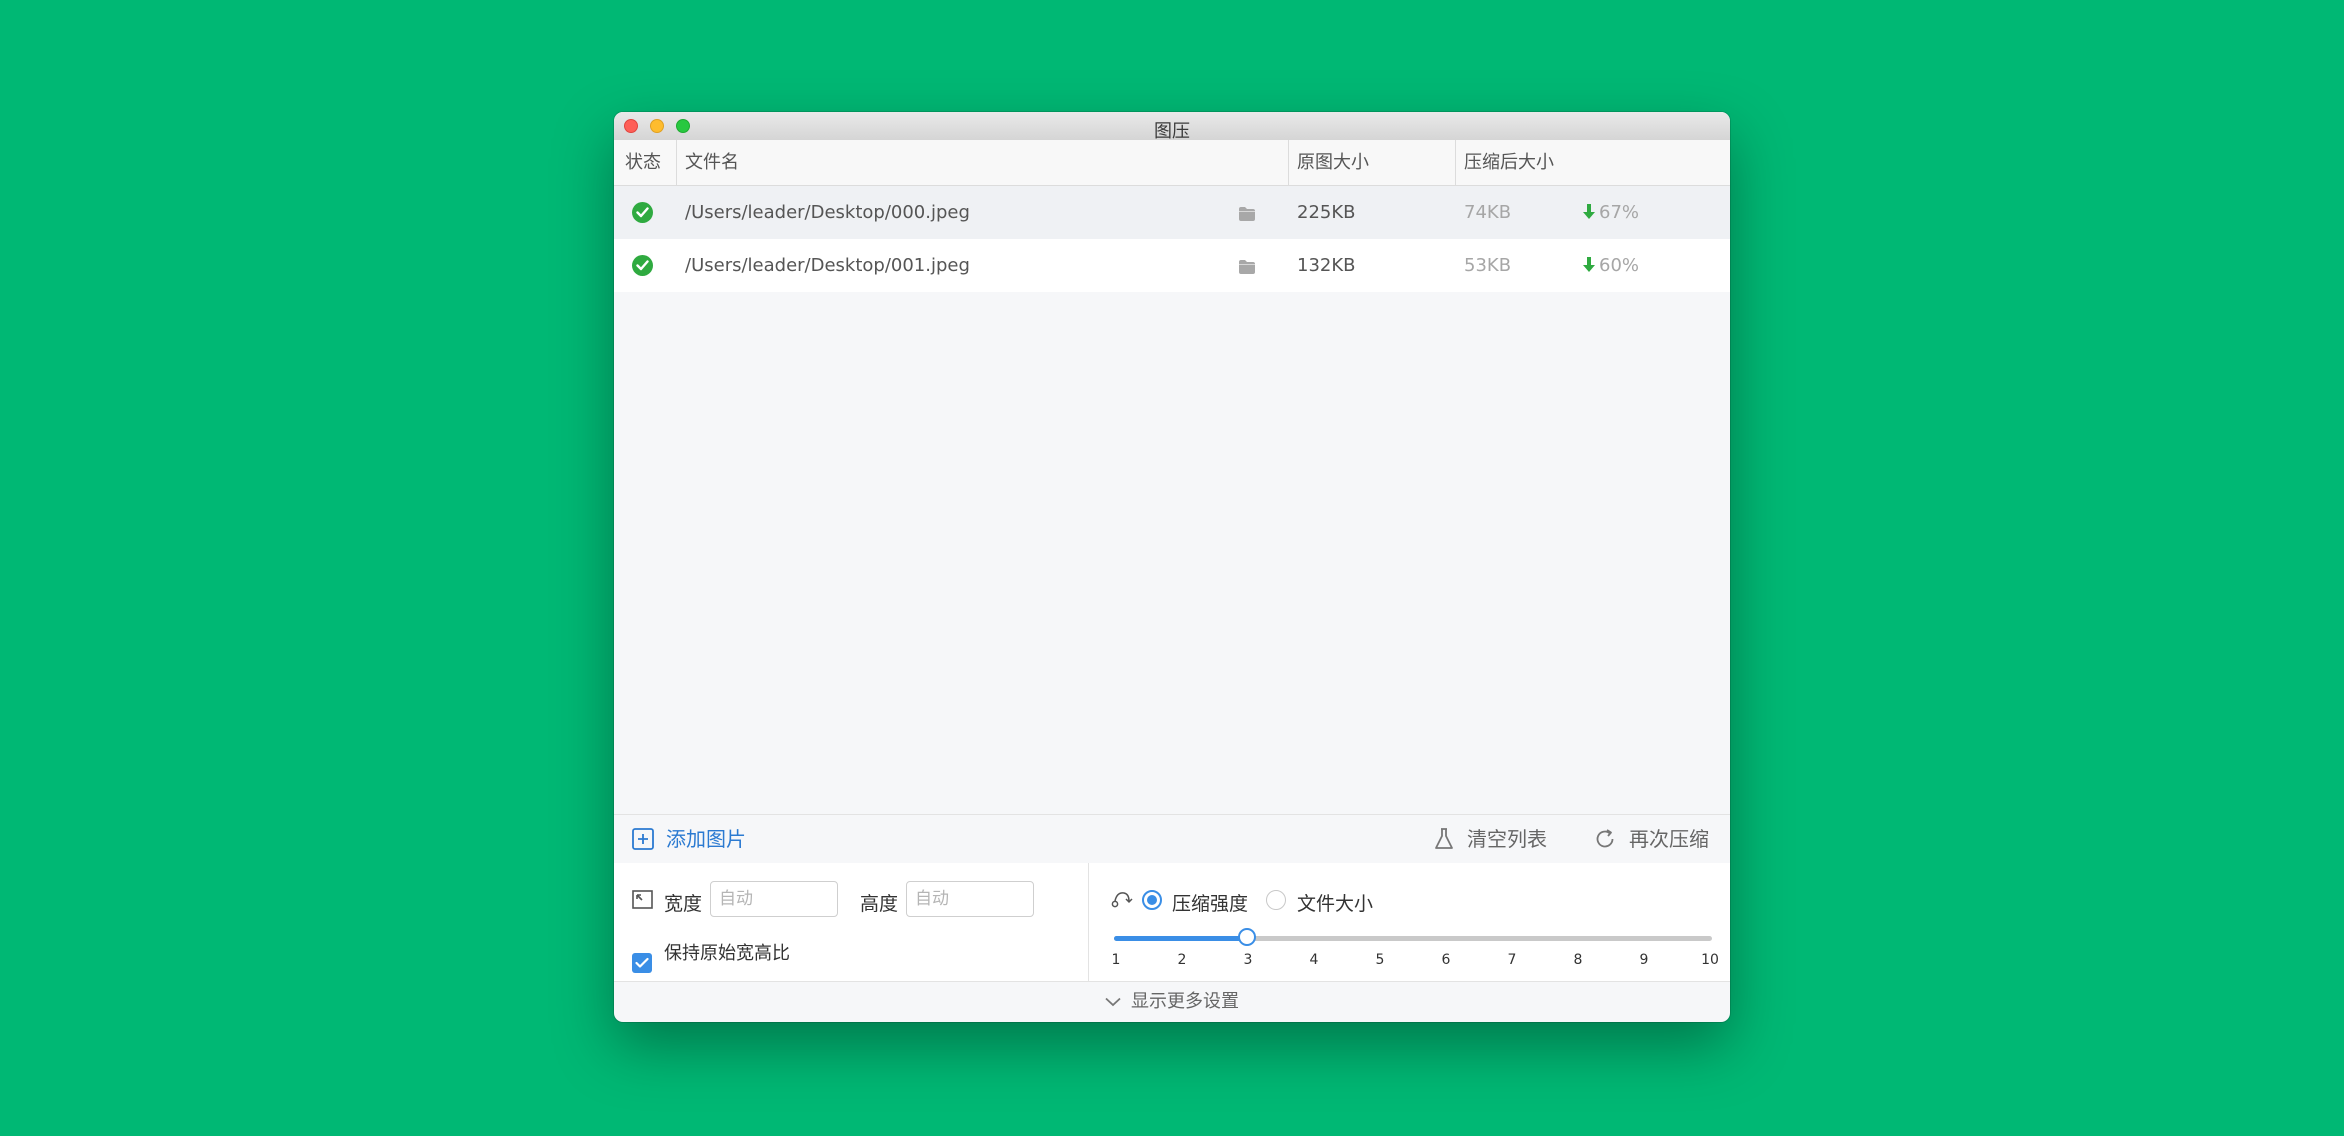 This screenshot has width=2344, height=1136. What do you see at coordinates (1444, 838) in the screenshot?
I see `flask-icon` at bounding box center [1444, 838].